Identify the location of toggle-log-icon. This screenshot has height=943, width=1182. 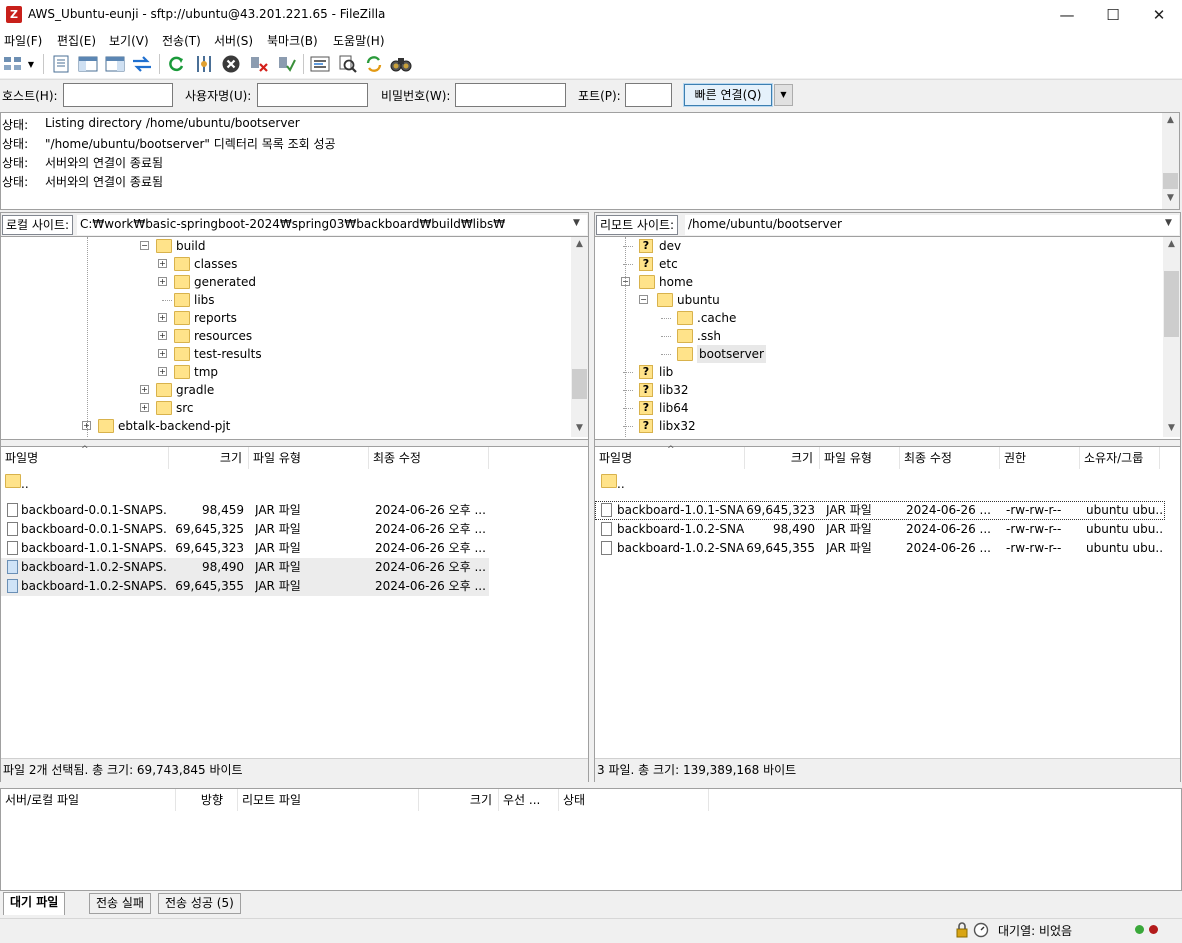
(61, 64).